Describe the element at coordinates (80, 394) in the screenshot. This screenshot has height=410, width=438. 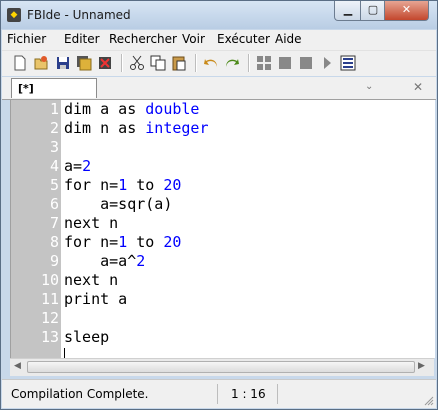
I see `status-message: Compilation Complete.` at that location.